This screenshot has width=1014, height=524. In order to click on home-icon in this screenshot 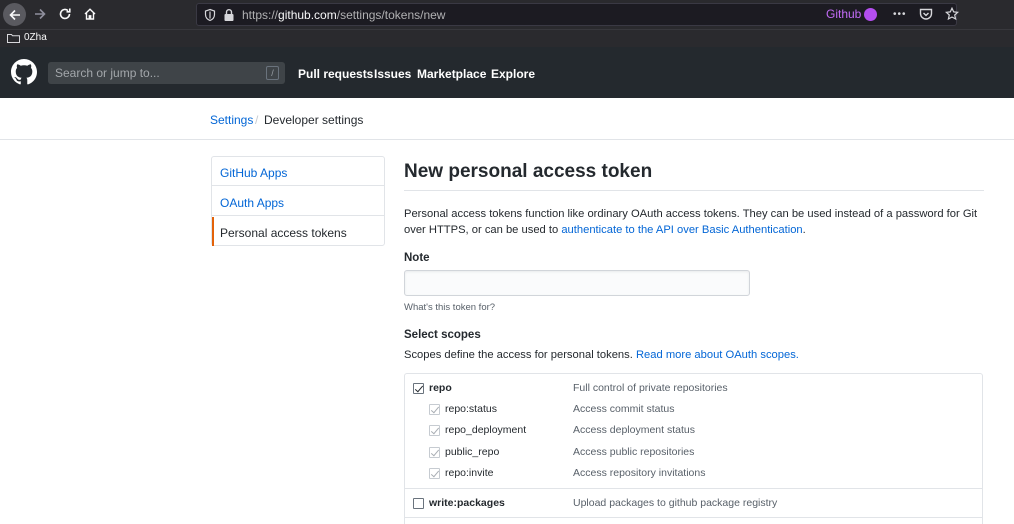, I will do `click(90, 14)`.